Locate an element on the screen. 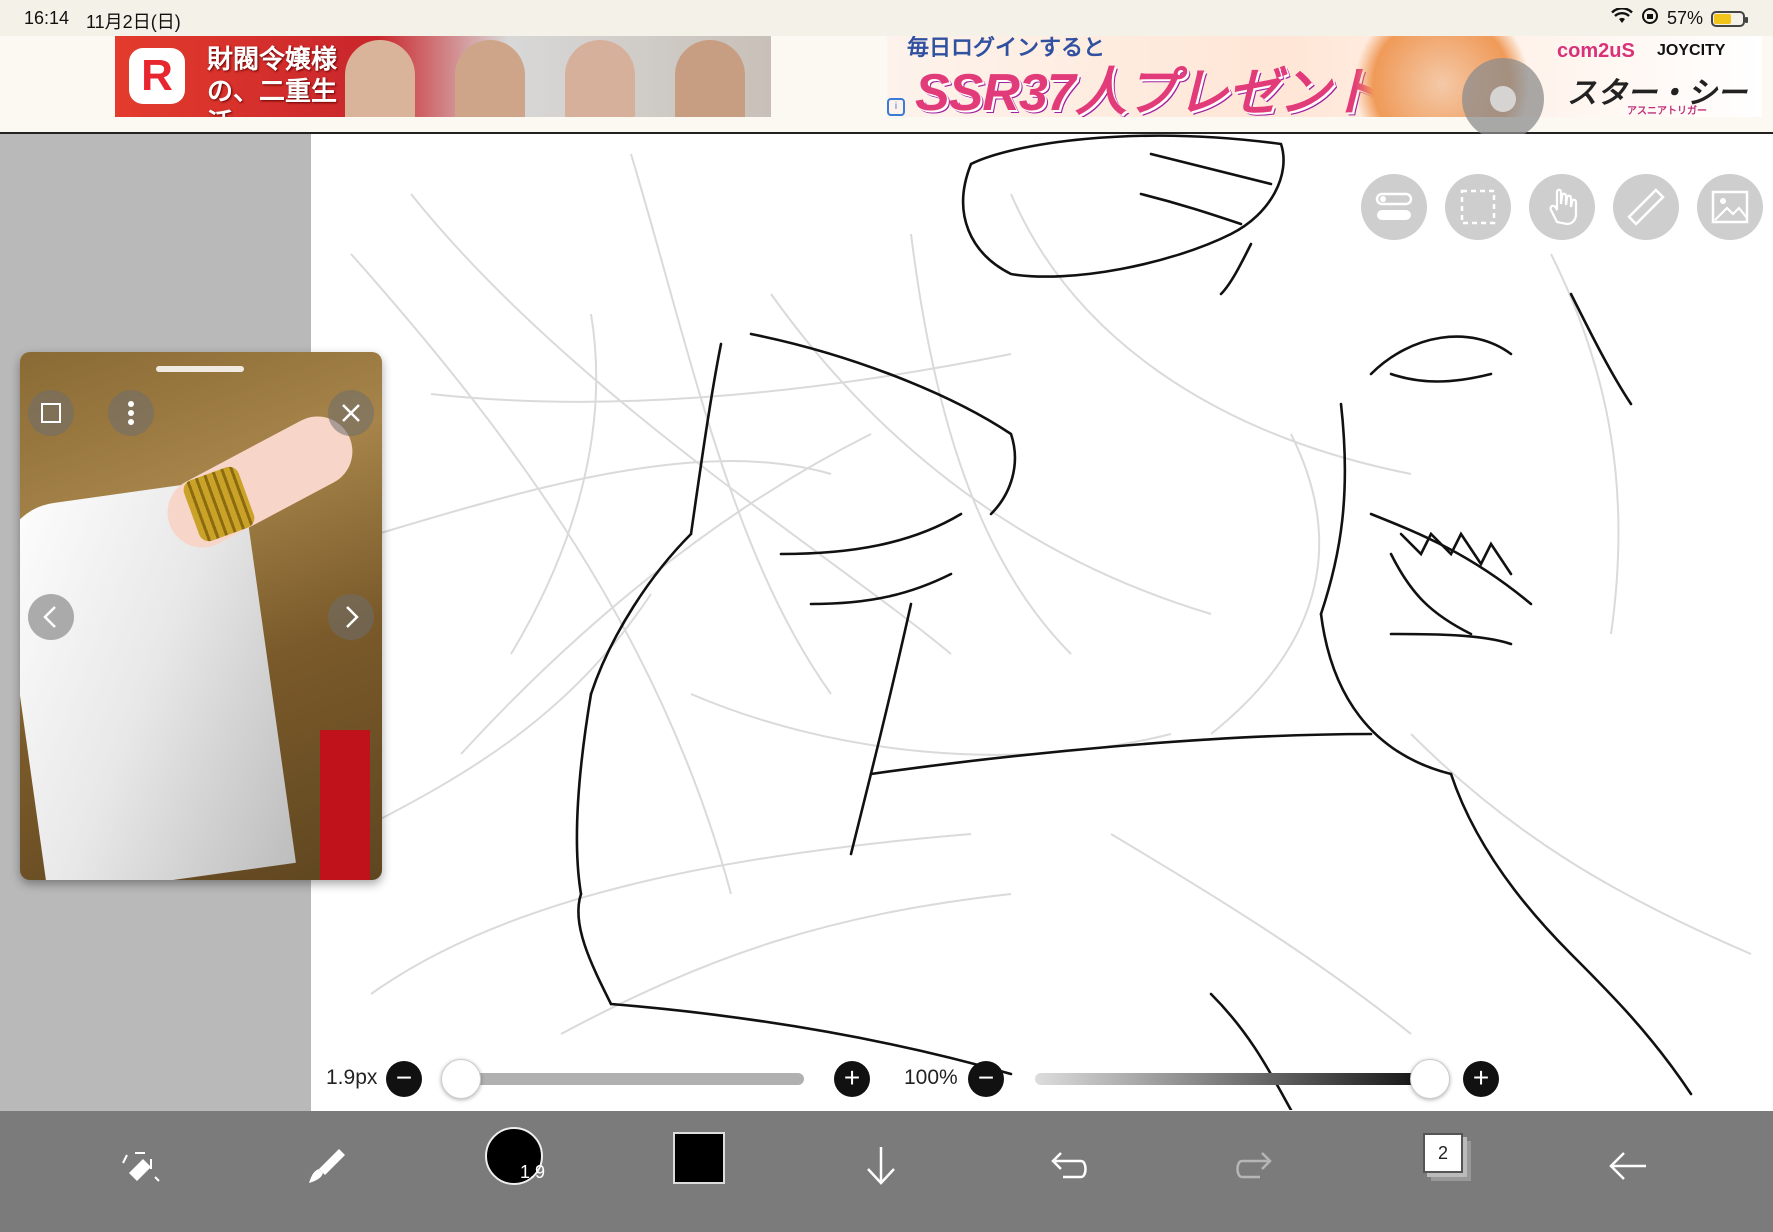  brush-size-indicator: 1.9 is located at coordinates (515, 1156).